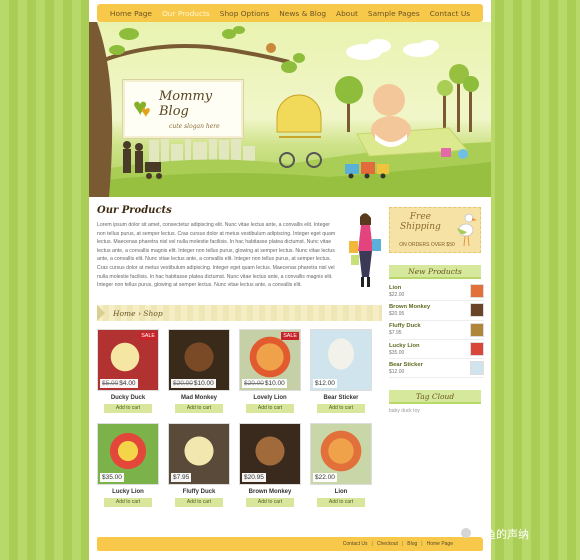 This screenshot has height=560, width=580. What do you see at coordinates (501, 534) in the screenshot?
I see `watermark-text: 飞鱼的声纳` at bounding box center [501, 534].